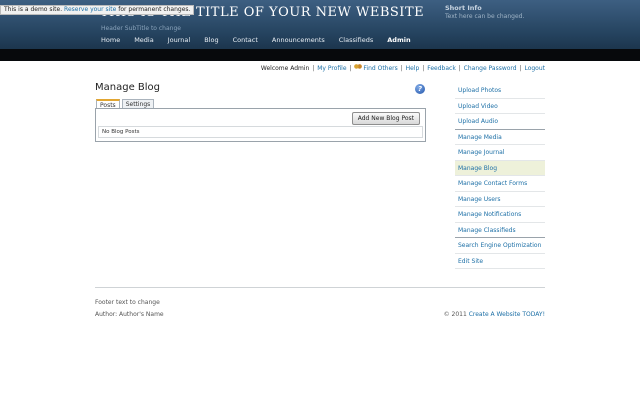 The image size is (640, 400). What do you see at coordinates (129, 314) in the screenshot?
I see `footer-author: Author: Author's Name` at bounding box center [129, 314].